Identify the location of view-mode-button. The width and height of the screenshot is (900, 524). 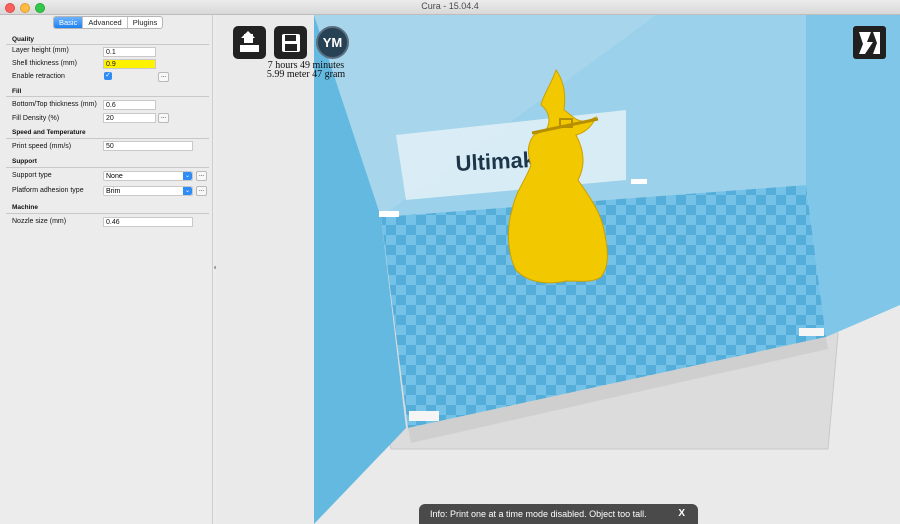
(869, 42).